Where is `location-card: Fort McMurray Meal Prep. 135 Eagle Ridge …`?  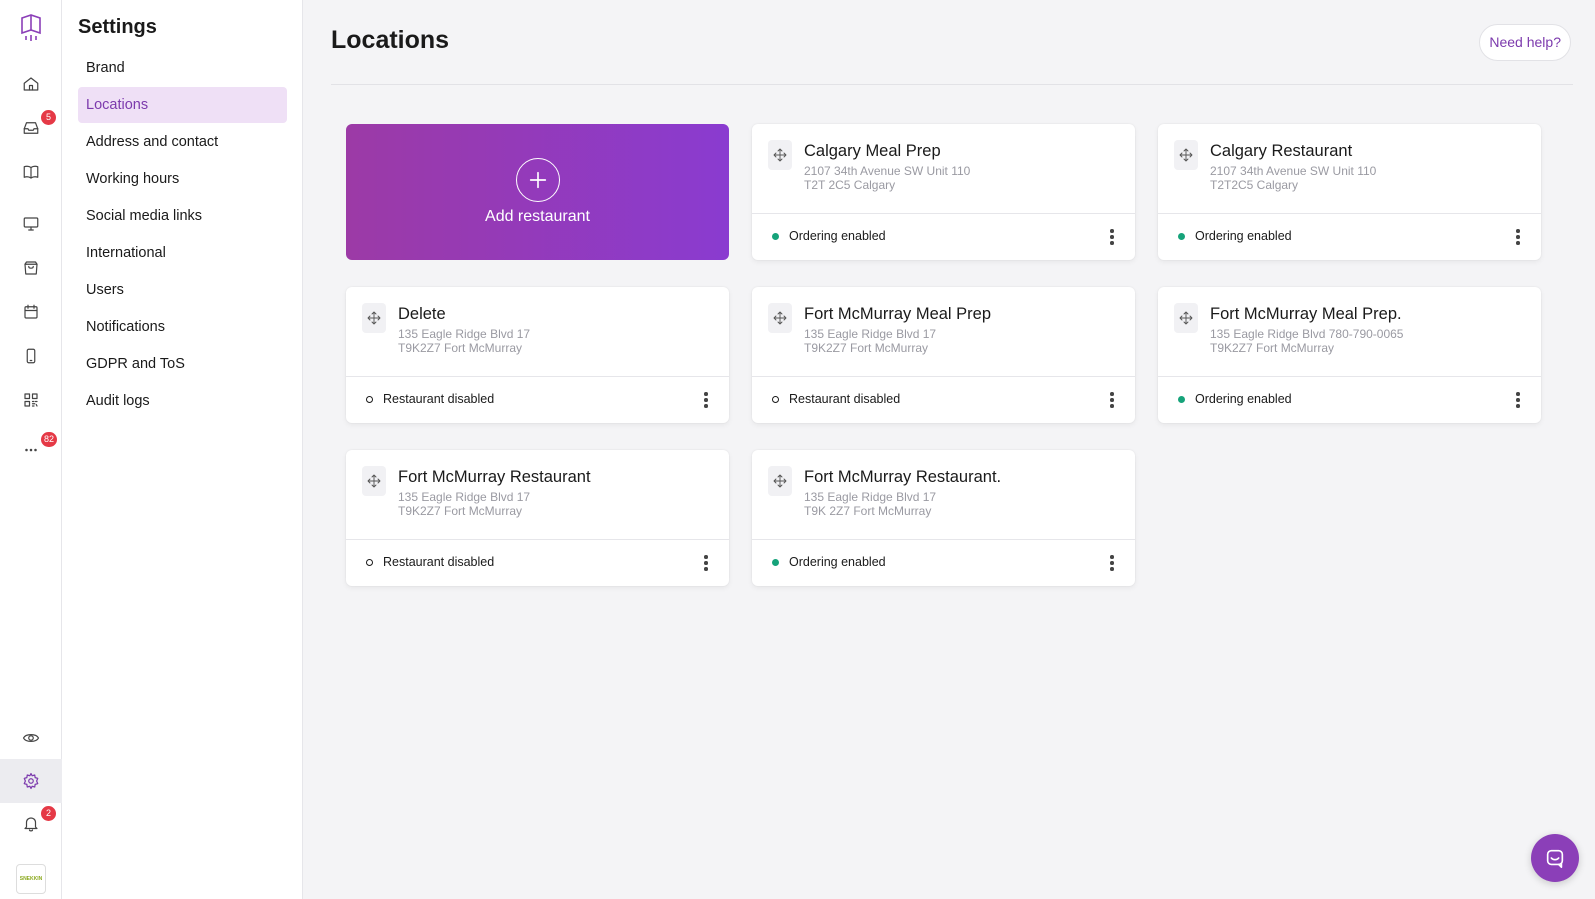 location-card: Fort McMurray Meal Prep. 135 Eagle Ridge … is located at coordinates (1349, 355).